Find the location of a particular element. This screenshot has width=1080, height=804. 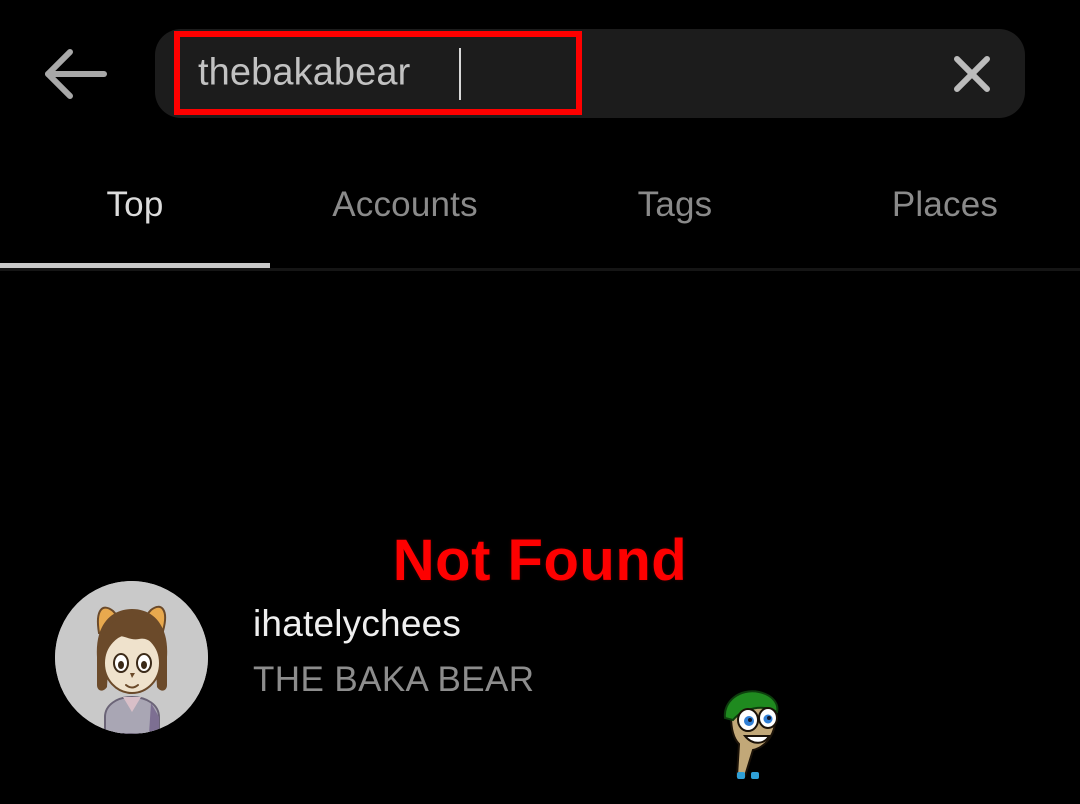

tab-places: Places is located at coordinates (945, 216).